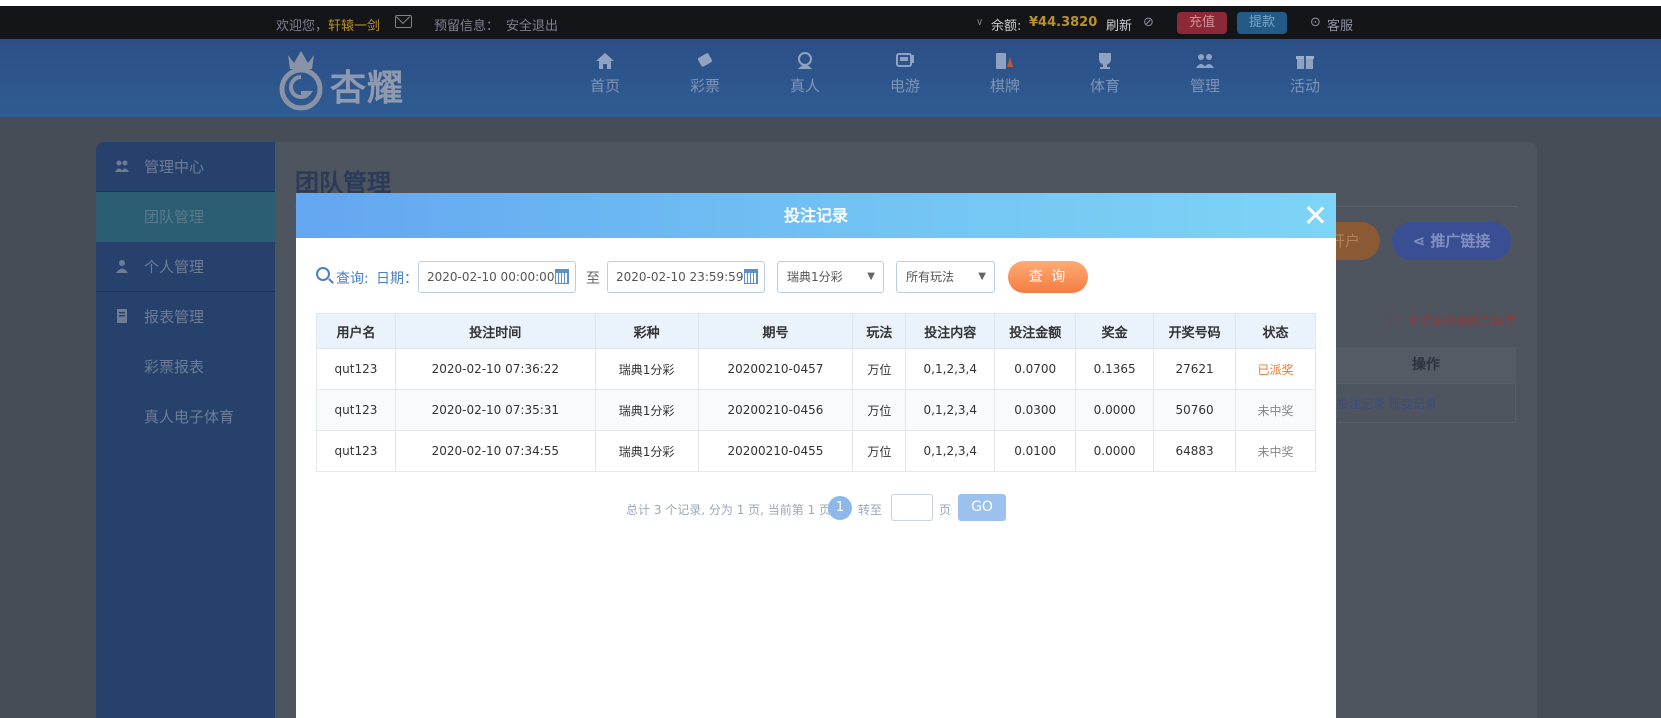 The width and height of the screenshot is (1661, 718). I want to click on nav-slot: 电游, so click(905, 73).